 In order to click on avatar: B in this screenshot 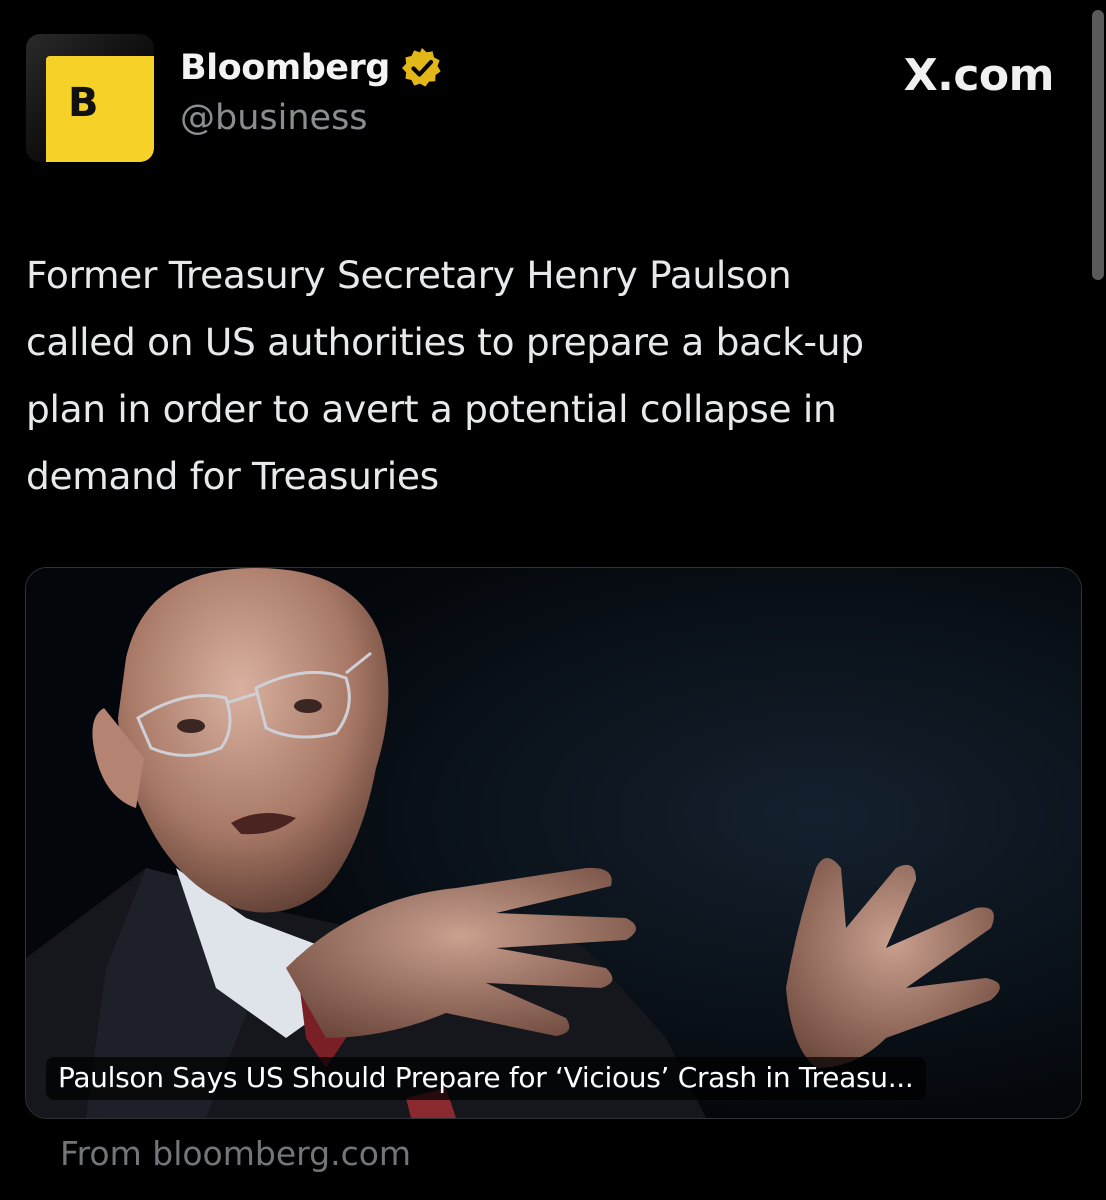, I will do `click(90, 98)`.